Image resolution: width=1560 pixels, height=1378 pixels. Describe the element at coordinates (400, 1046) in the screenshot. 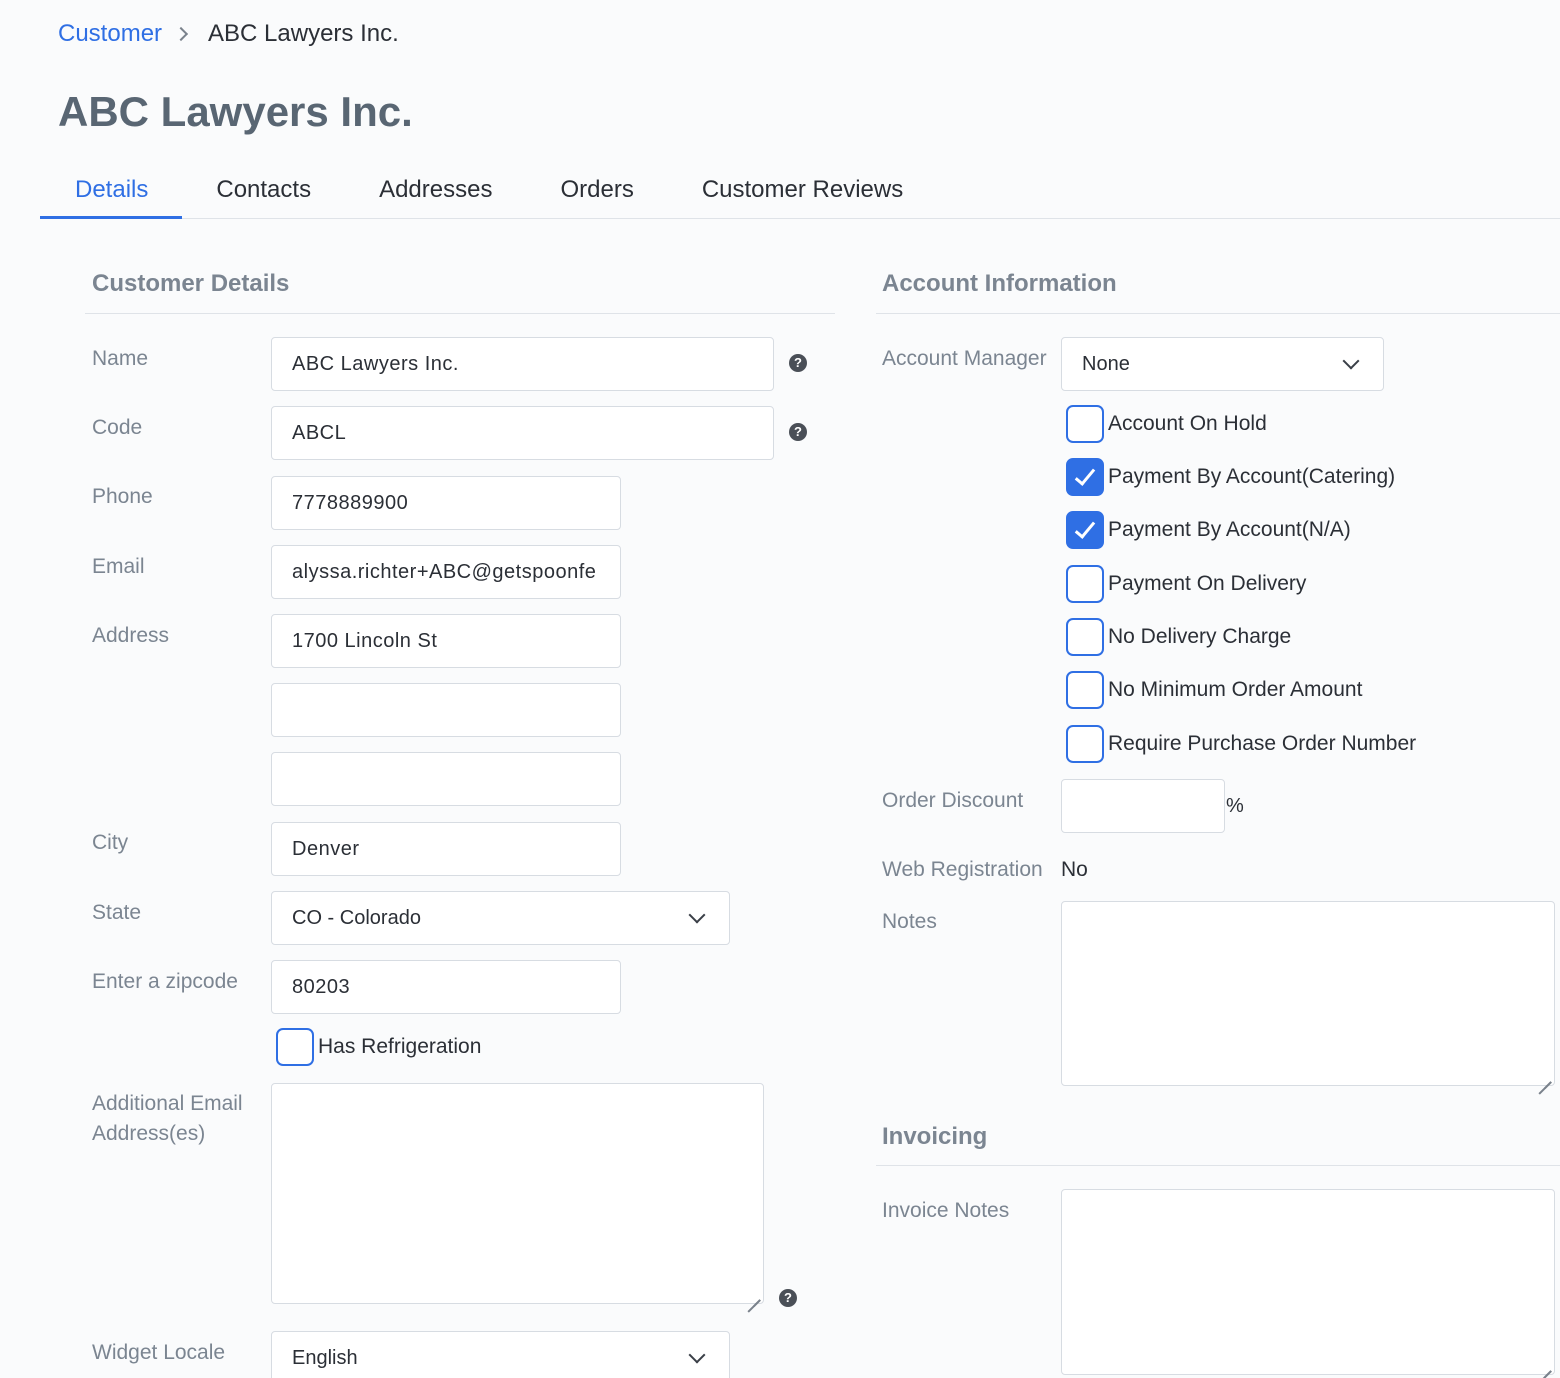

I see `has-refrigeration-label: Has Refrigeration` at that location.